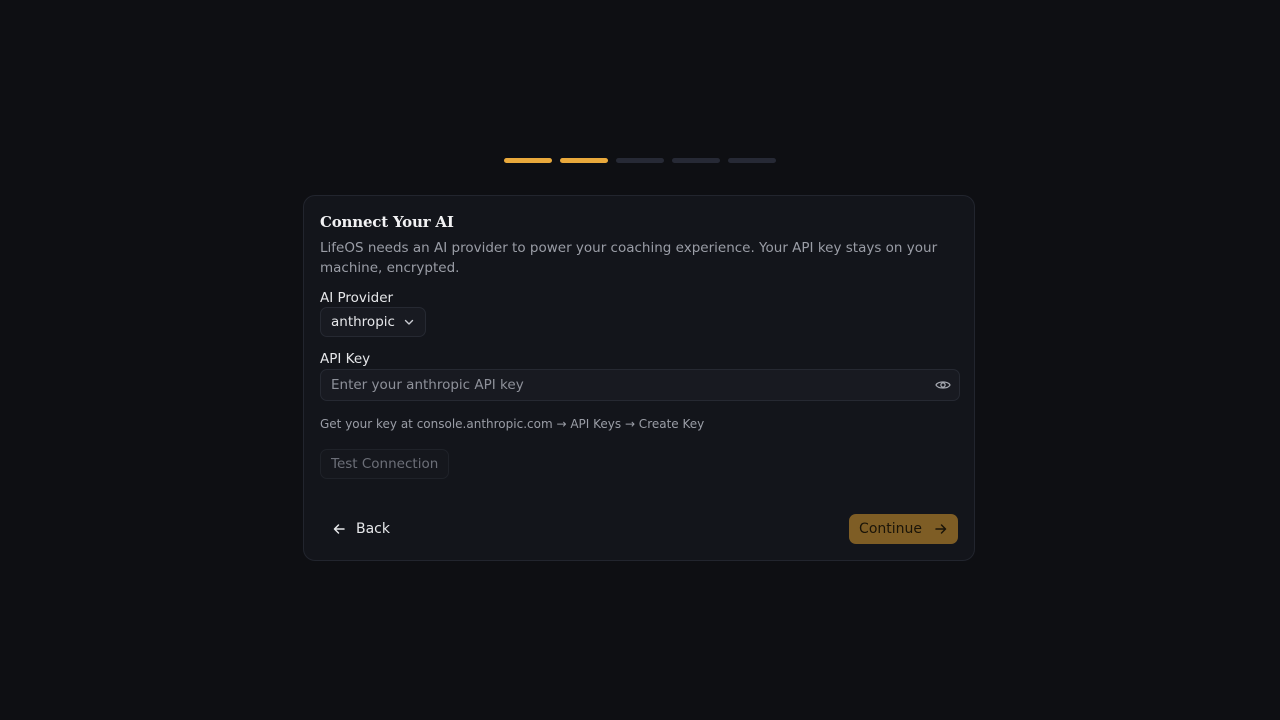  I want to click on back-button-label: Back, so click(373, 529).